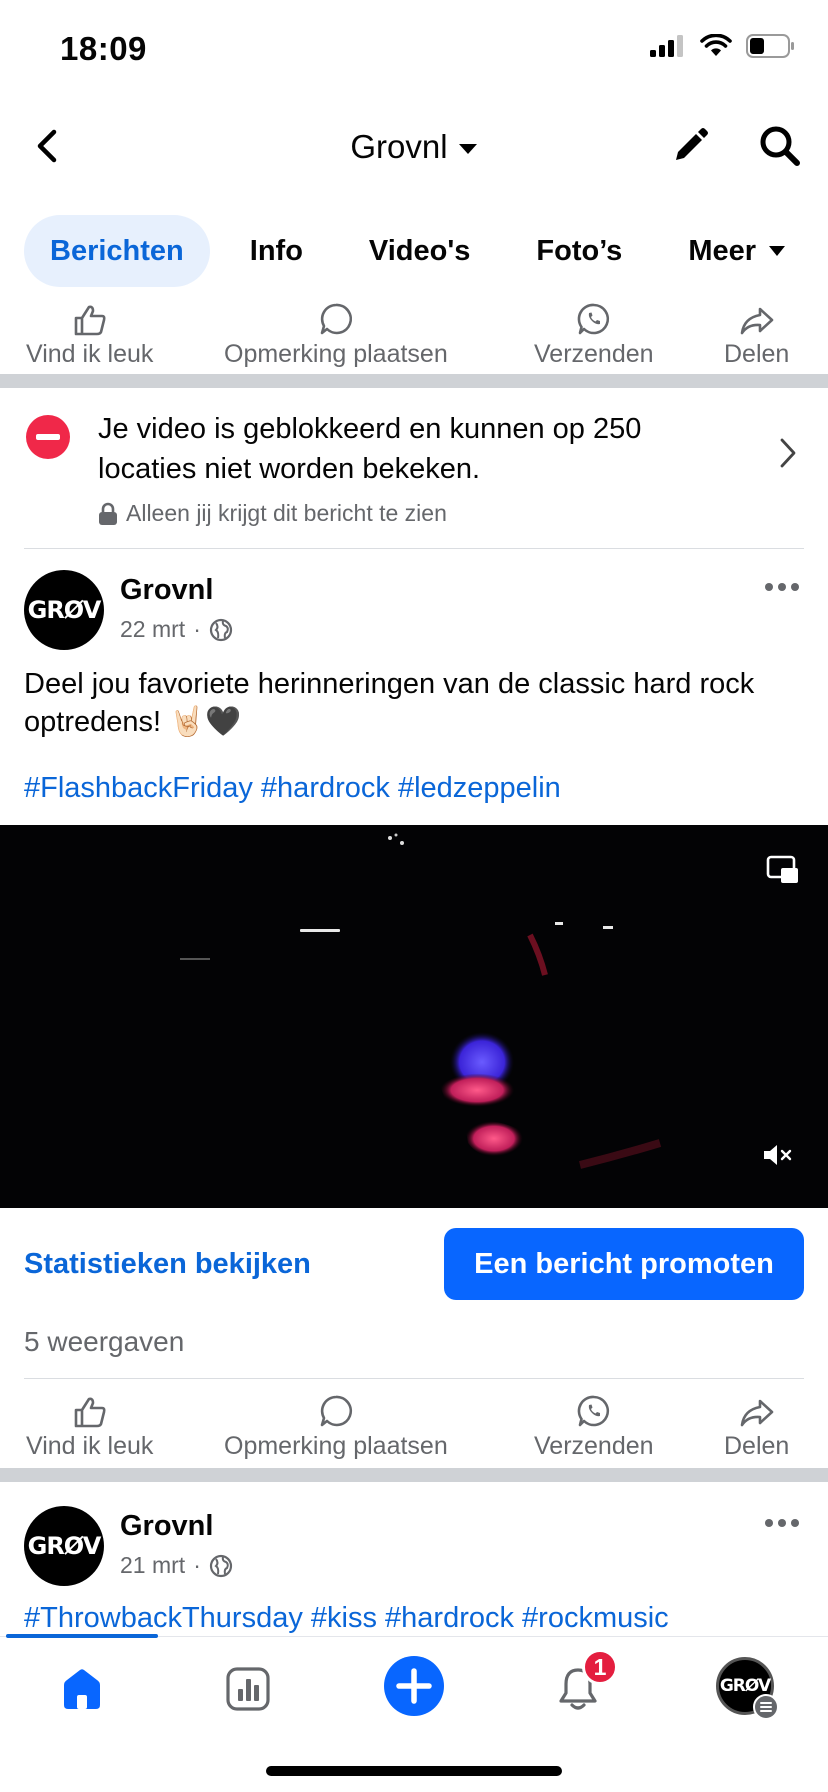 Image resolution: width=828 pixels, height=1792 pixels. Describe the element at coordinates (414, 615) in the screenshot. I see `post-header: GRØV Grovnl 22 mrt ·` at that location.